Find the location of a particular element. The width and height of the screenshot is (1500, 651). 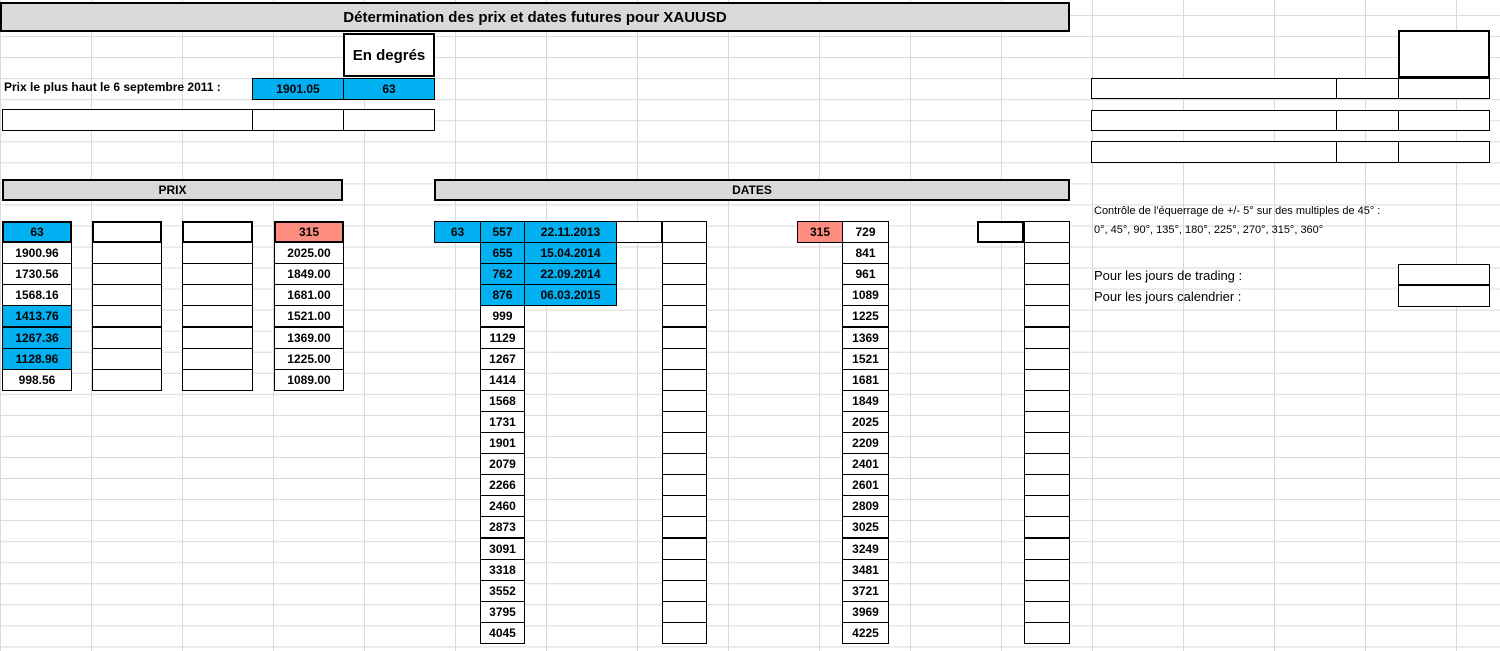

dates-right-number: 3969 is located at coordinates (865, 612).